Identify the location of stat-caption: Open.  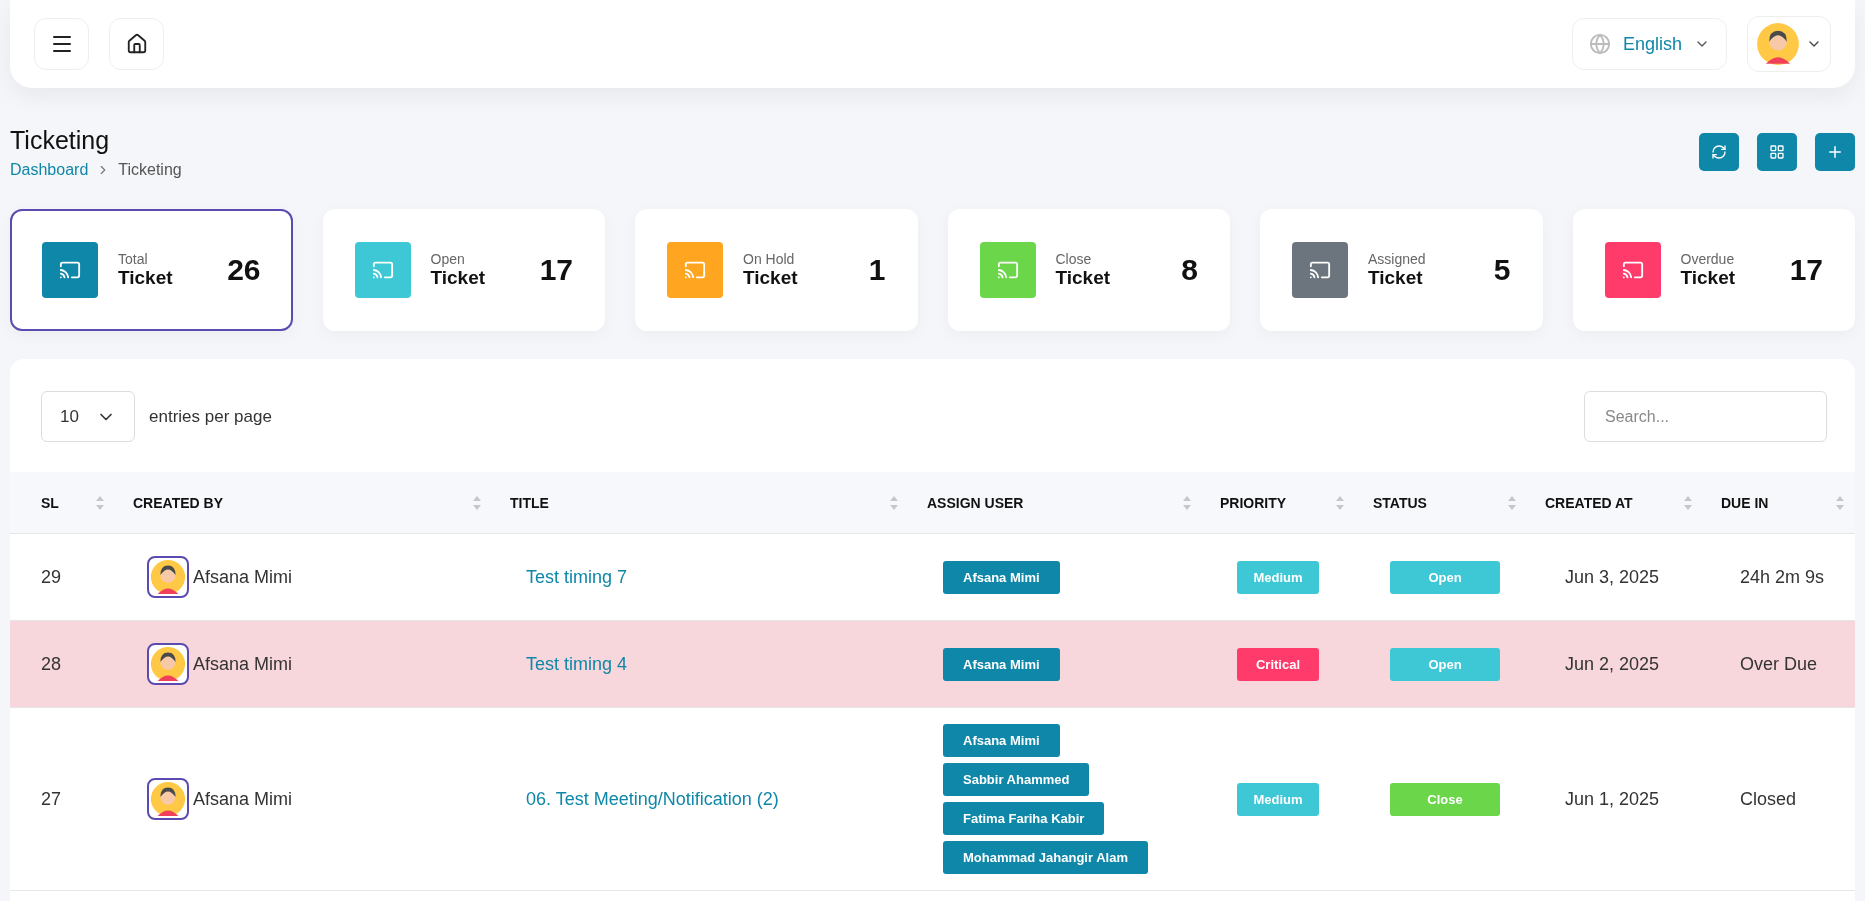
(448, 259).